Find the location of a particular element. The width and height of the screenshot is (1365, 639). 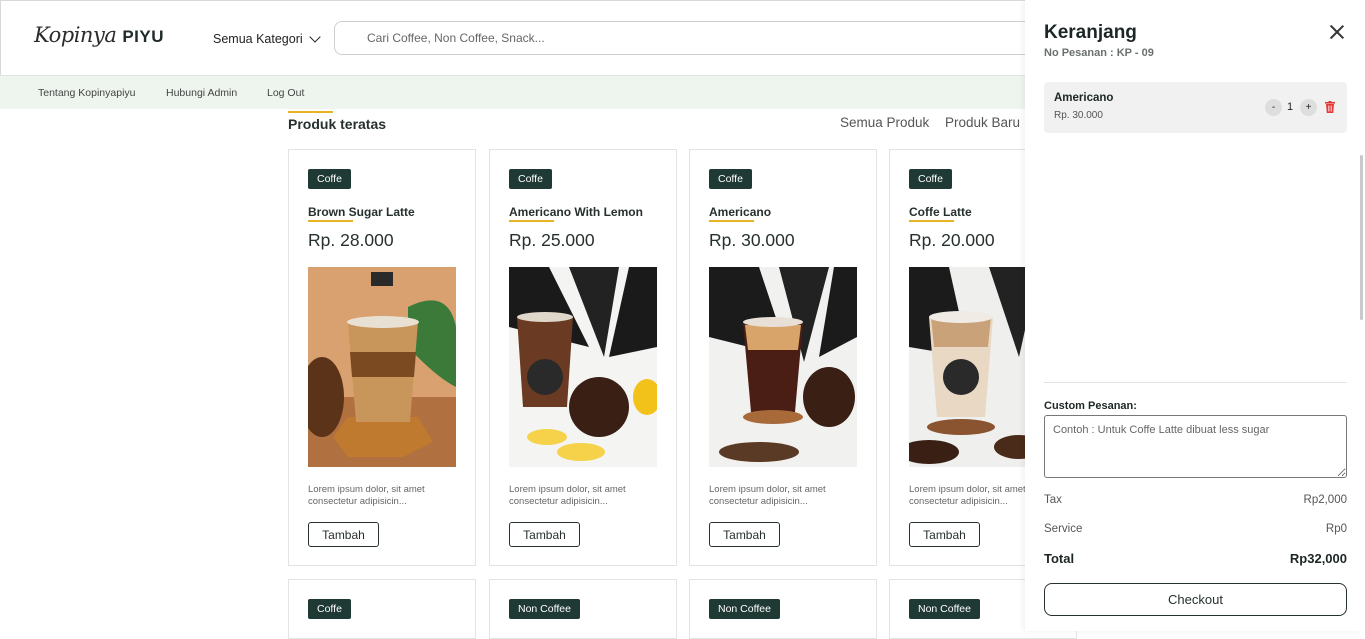

search-input is located at coordinates (694, 38).